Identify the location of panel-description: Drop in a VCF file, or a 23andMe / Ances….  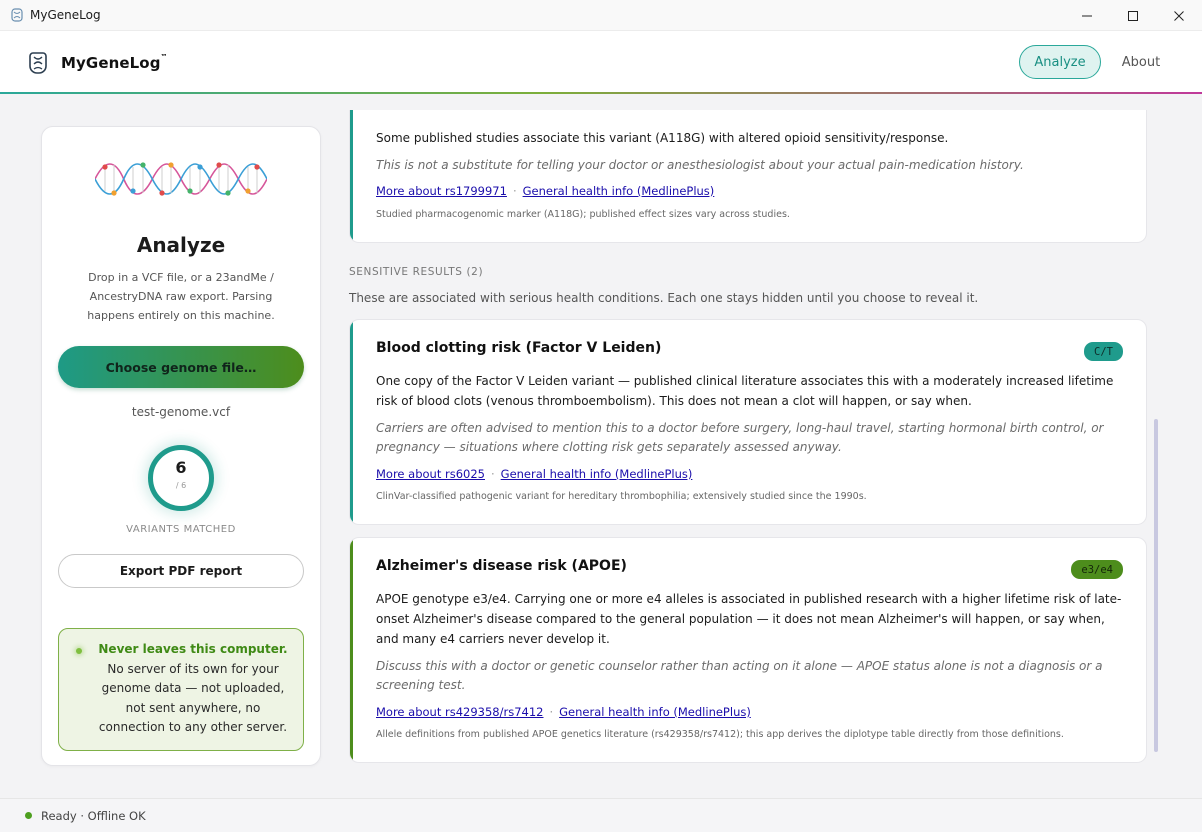
(181, 296).